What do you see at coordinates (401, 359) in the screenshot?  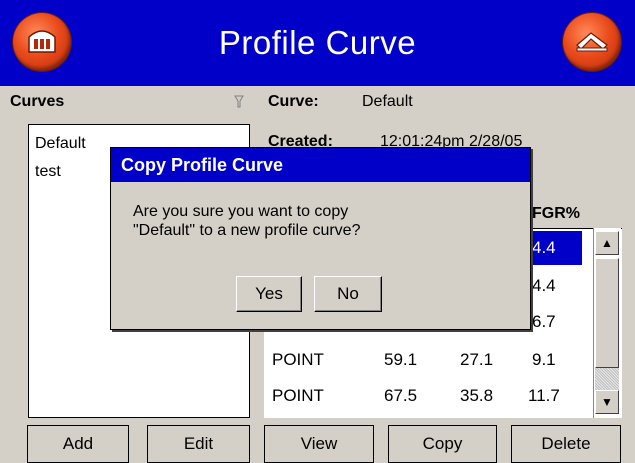 I see `row-value-a: 59.1` at bounding box center [401, 359].